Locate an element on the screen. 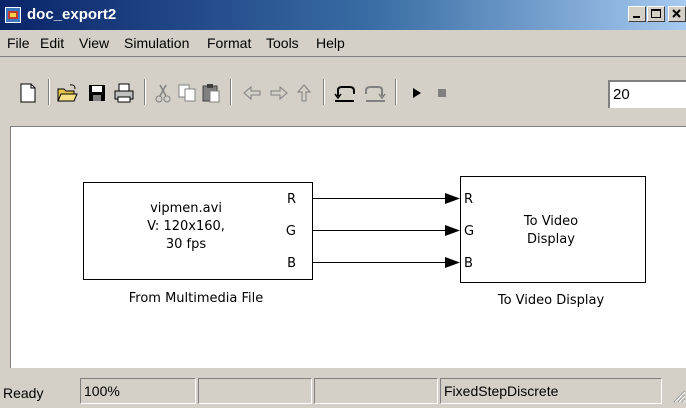  resize-grip-icon is located at coordinates (678, 397).